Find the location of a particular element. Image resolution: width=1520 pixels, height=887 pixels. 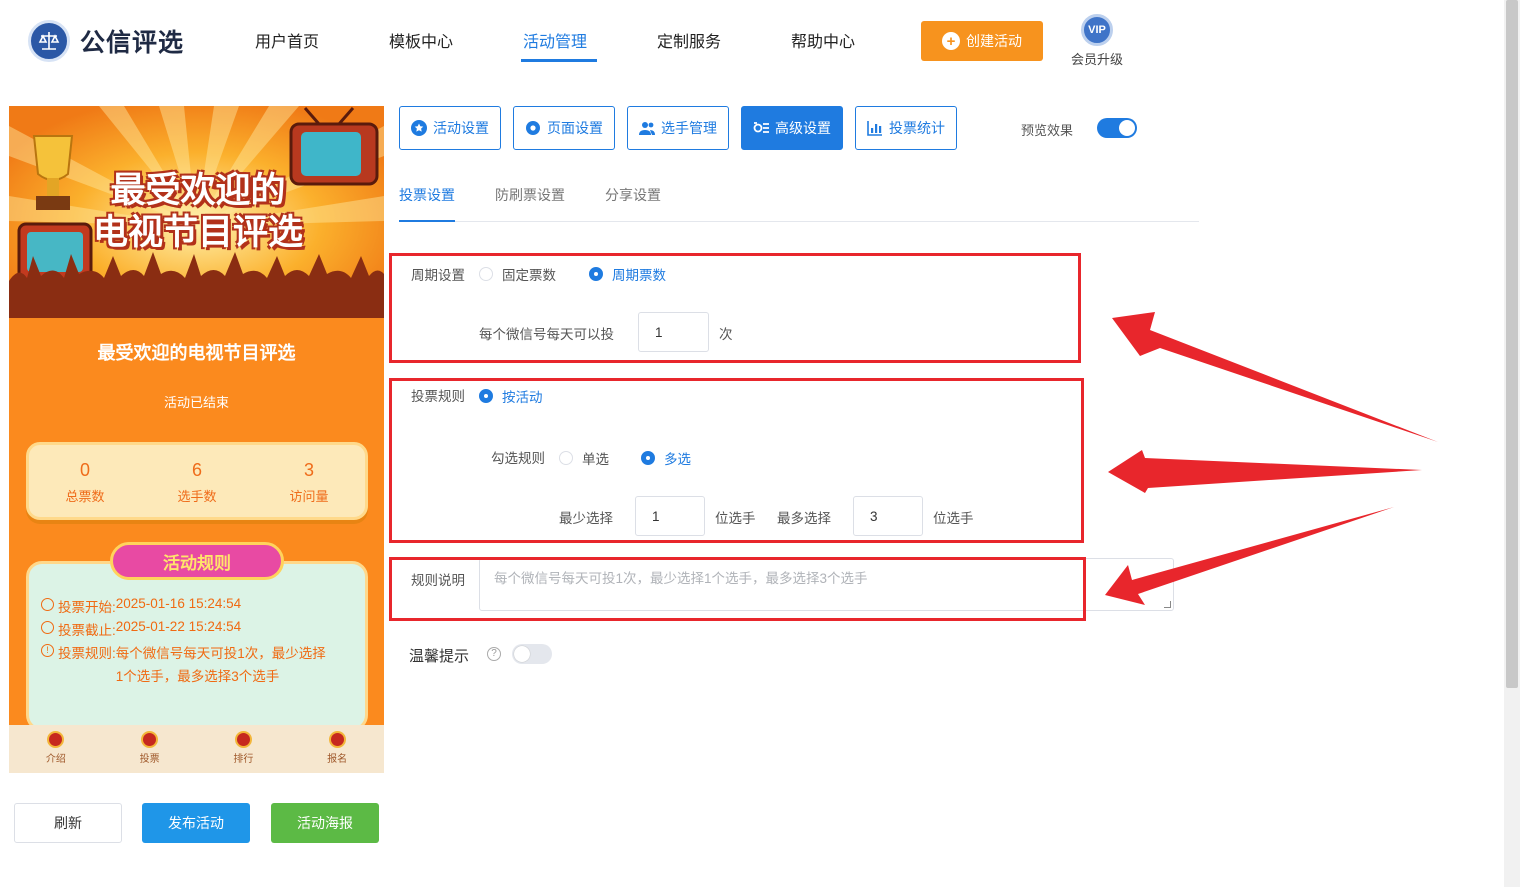

rule-end-label: 投票截止: is located at coordinates (87, 630).